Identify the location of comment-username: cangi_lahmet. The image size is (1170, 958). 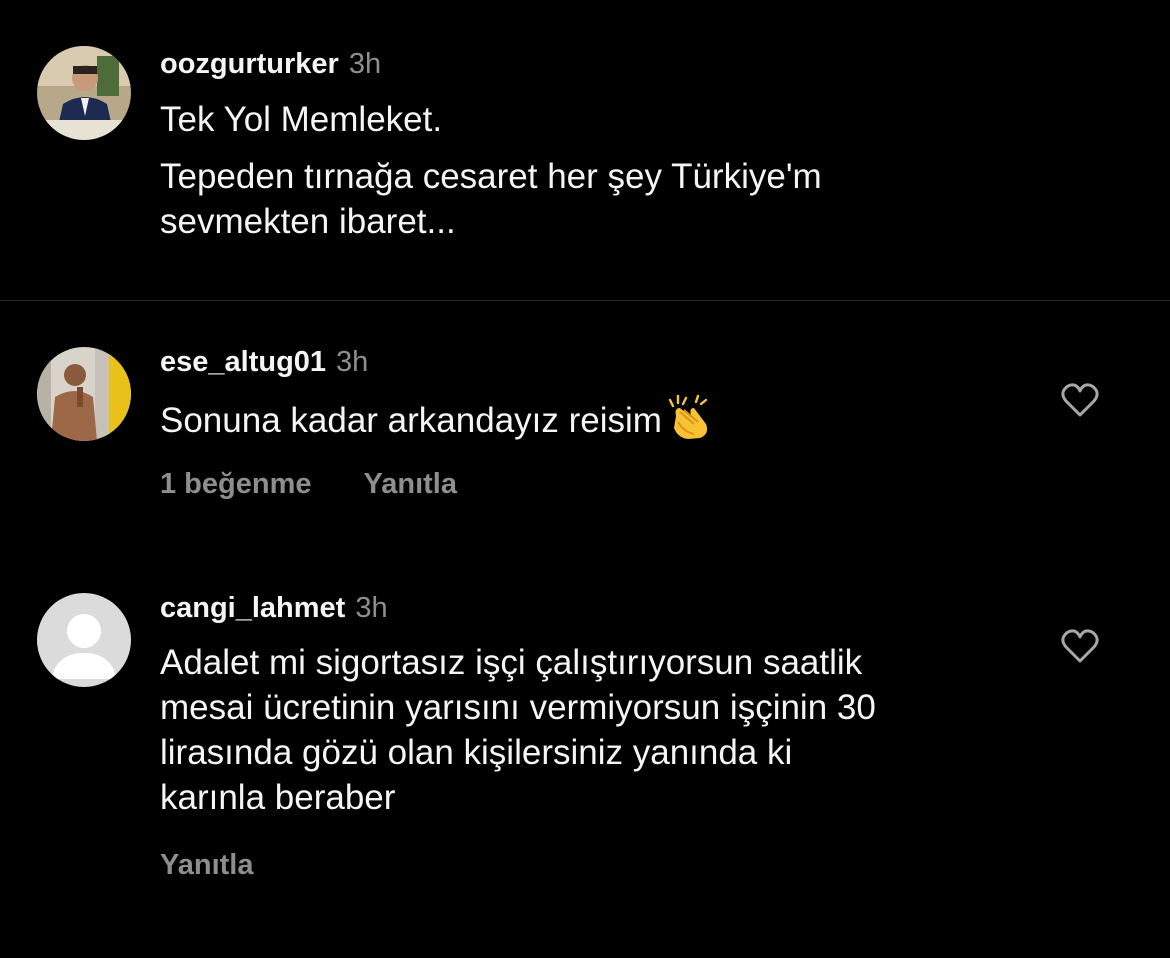
(252, 608).